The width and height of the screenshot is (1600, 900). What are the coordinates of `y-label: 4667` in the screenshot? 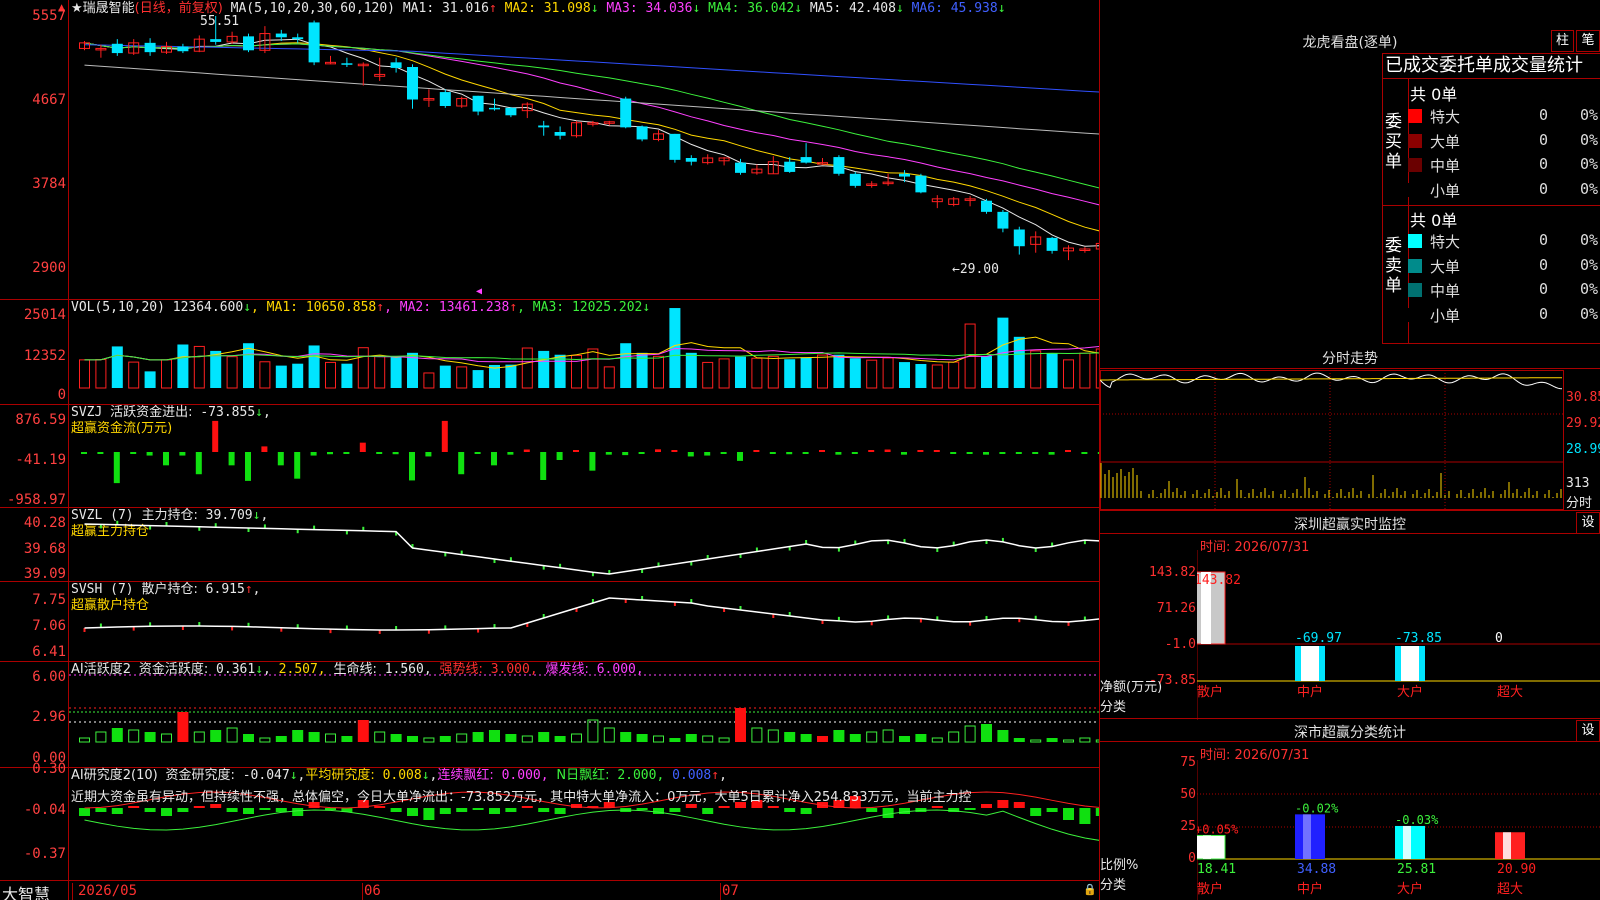 It's located at (49, 100).